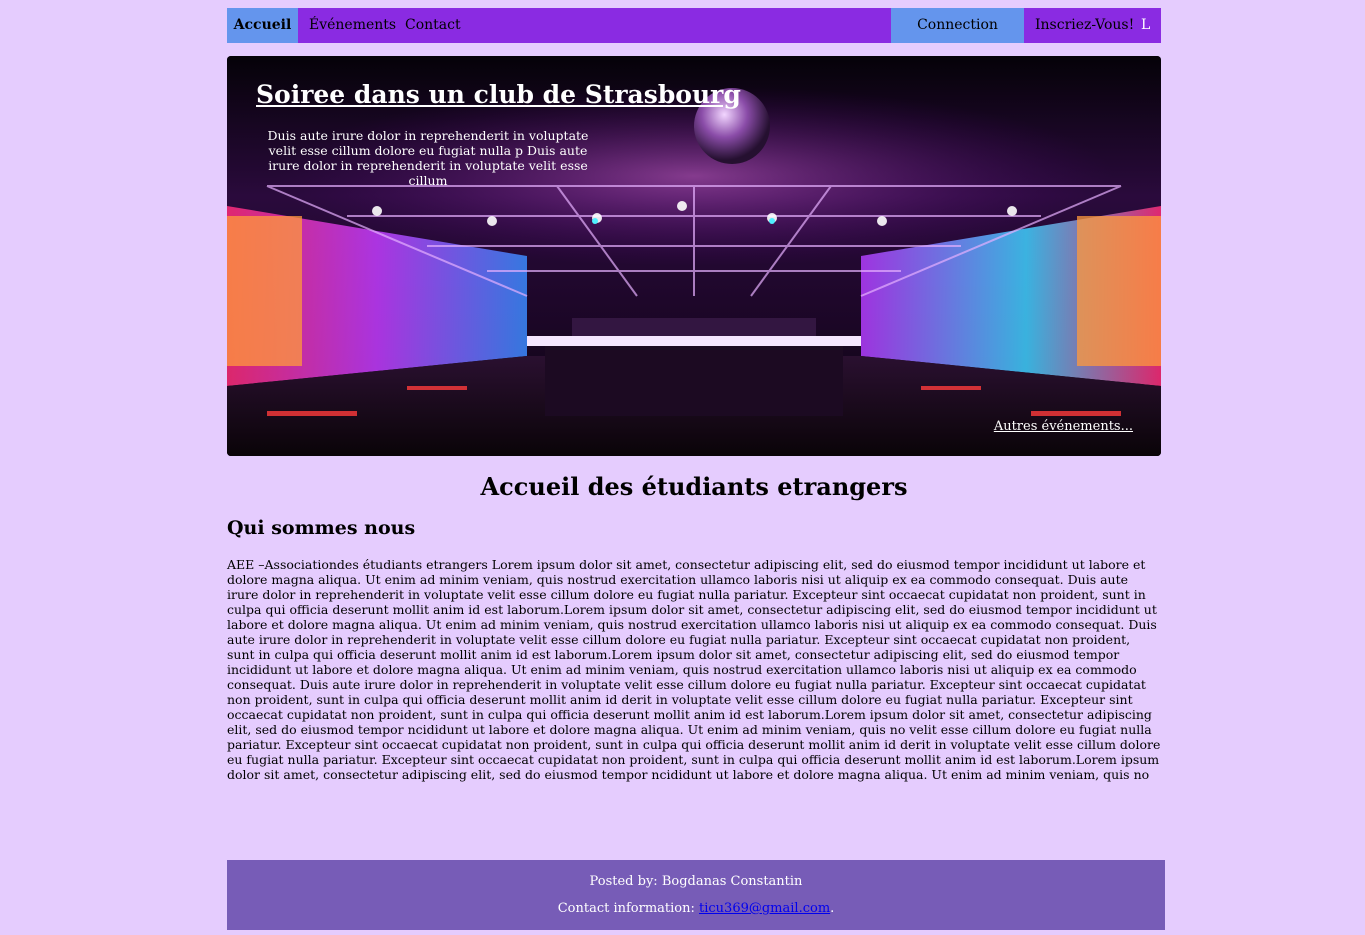 The width and height of the screenshot is (1365, 935). Describe the element at coordinates (1145, 25) in the screenshot. I see `nav-extra-link: L` at that location.